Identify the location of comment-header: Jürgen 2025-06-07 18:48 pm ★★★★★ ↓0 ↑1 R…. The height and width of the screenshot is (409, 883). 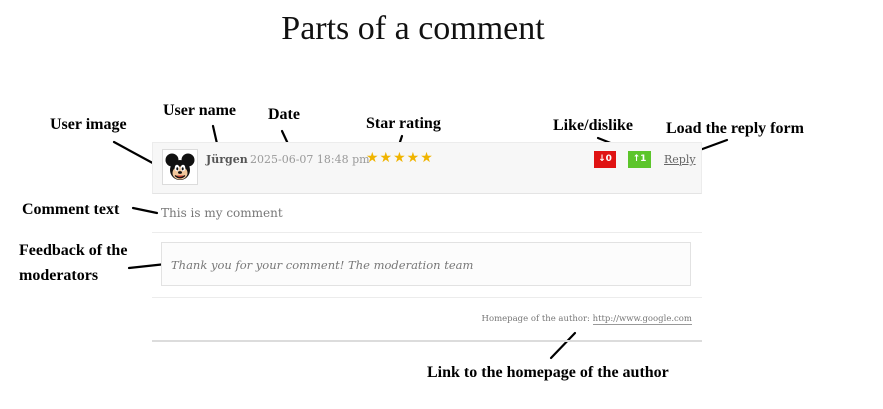
(427, 168).